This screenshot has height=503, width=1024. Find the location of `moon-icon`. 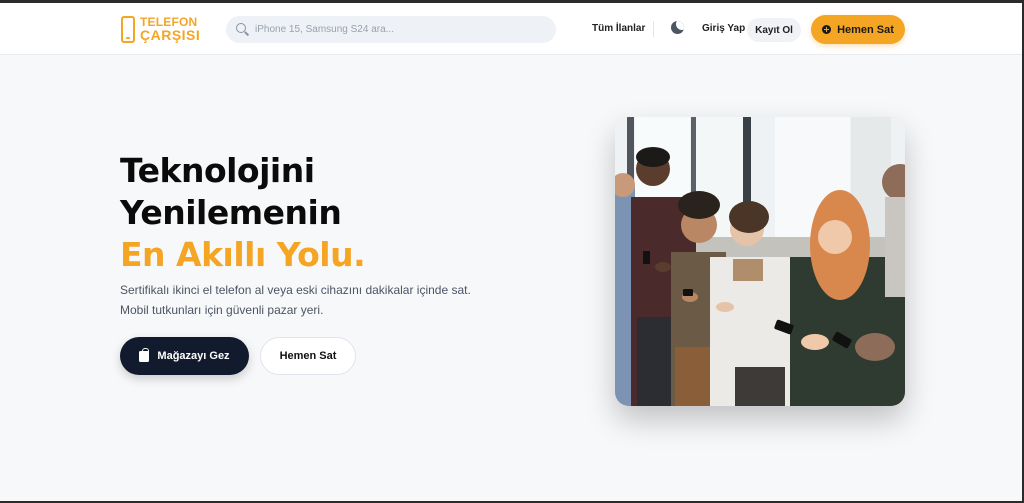

moon-icon is located at coordinates (677, 27).